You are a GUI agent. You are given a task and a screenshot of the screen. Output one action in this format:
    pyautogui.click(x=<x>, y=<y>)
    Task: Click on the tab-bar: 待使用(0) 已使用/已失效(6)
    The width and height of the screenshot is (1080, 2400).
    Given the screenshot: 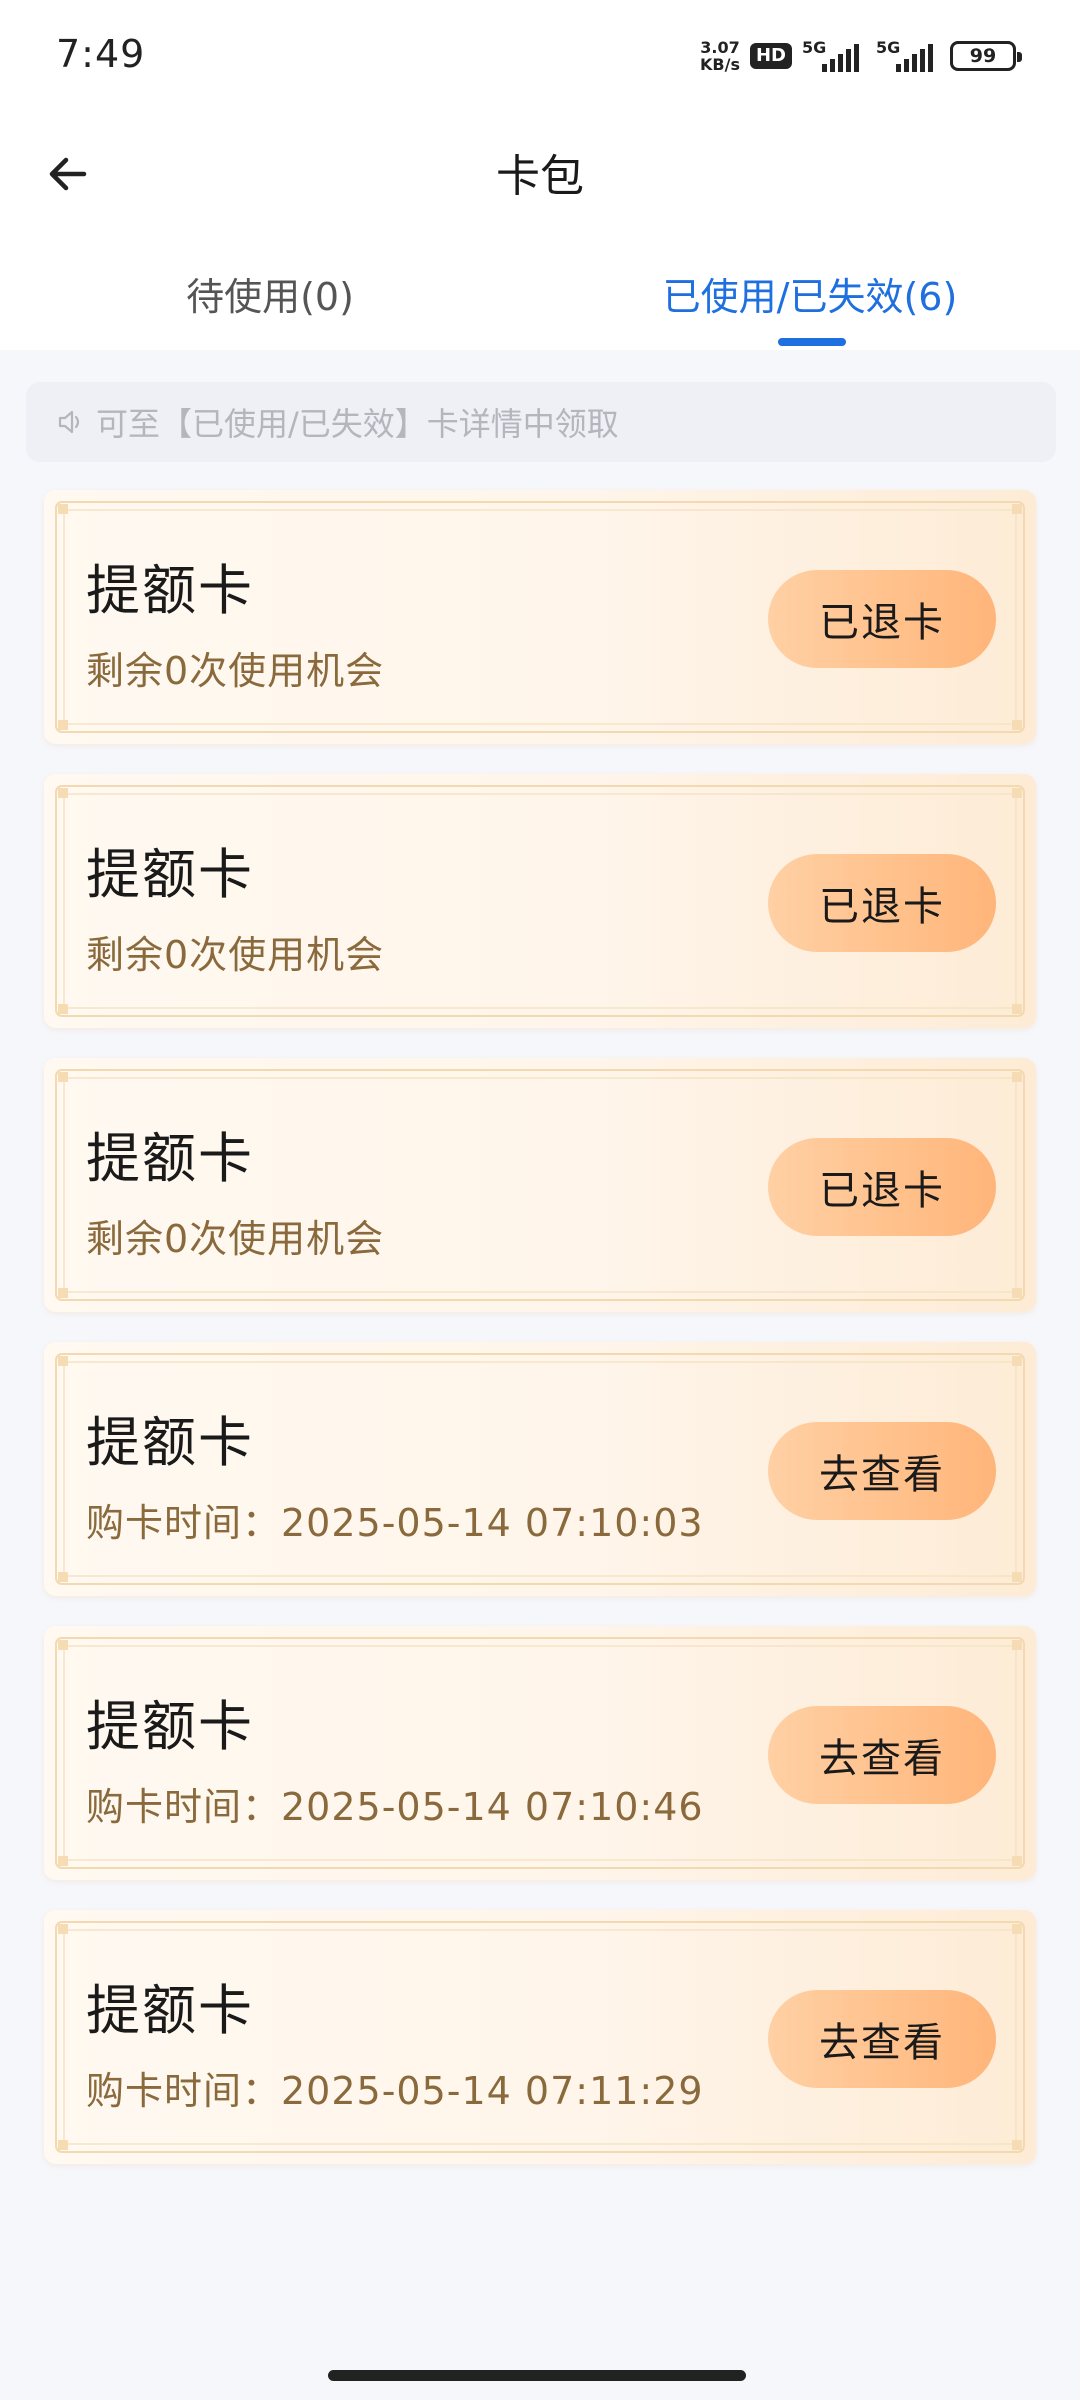 What is the action you would take?
    pyautogui.click(x=540, y=290)
    